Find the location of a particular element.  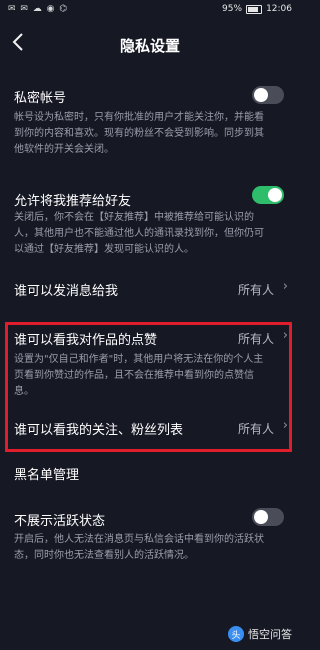

chevron-right-icon: › is located at coordinates (285, 286).